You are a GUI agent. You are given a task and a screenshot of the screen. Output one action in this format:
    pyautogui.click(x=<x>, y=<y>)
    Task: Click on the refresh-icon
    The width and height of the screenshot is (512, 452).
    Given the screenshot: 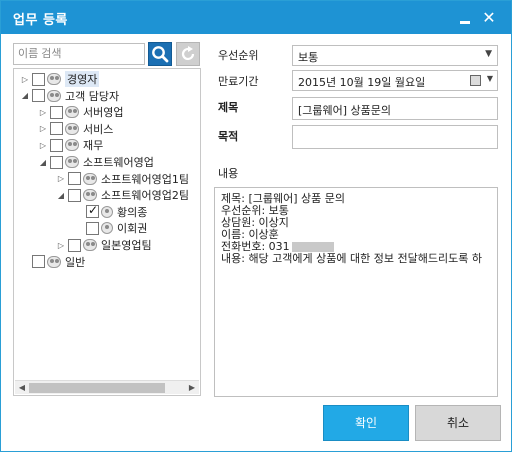 What is the action you would take?
    pyautogui.click(x=188, y=53)
    